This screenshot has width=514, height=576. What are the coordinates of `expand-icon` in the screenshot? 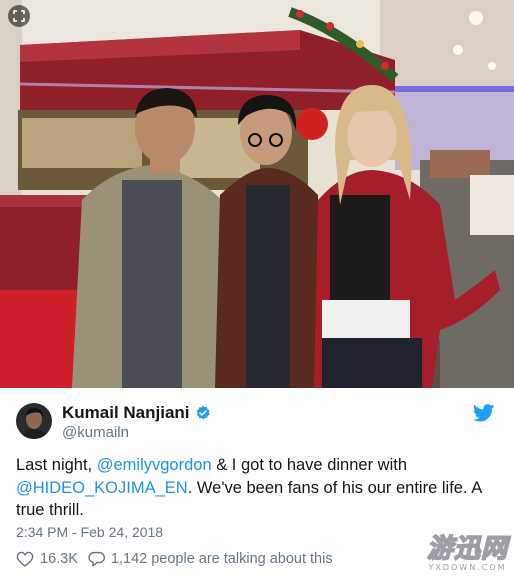 It's located at (19, 16).